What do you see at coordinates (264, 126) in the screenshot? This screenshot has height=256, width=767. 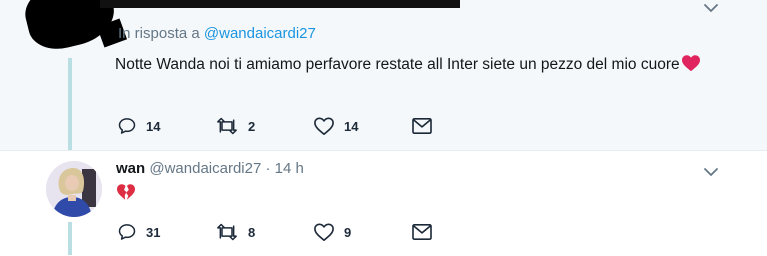 I see `retweet-button: 2` at bounding box center [264, 126].